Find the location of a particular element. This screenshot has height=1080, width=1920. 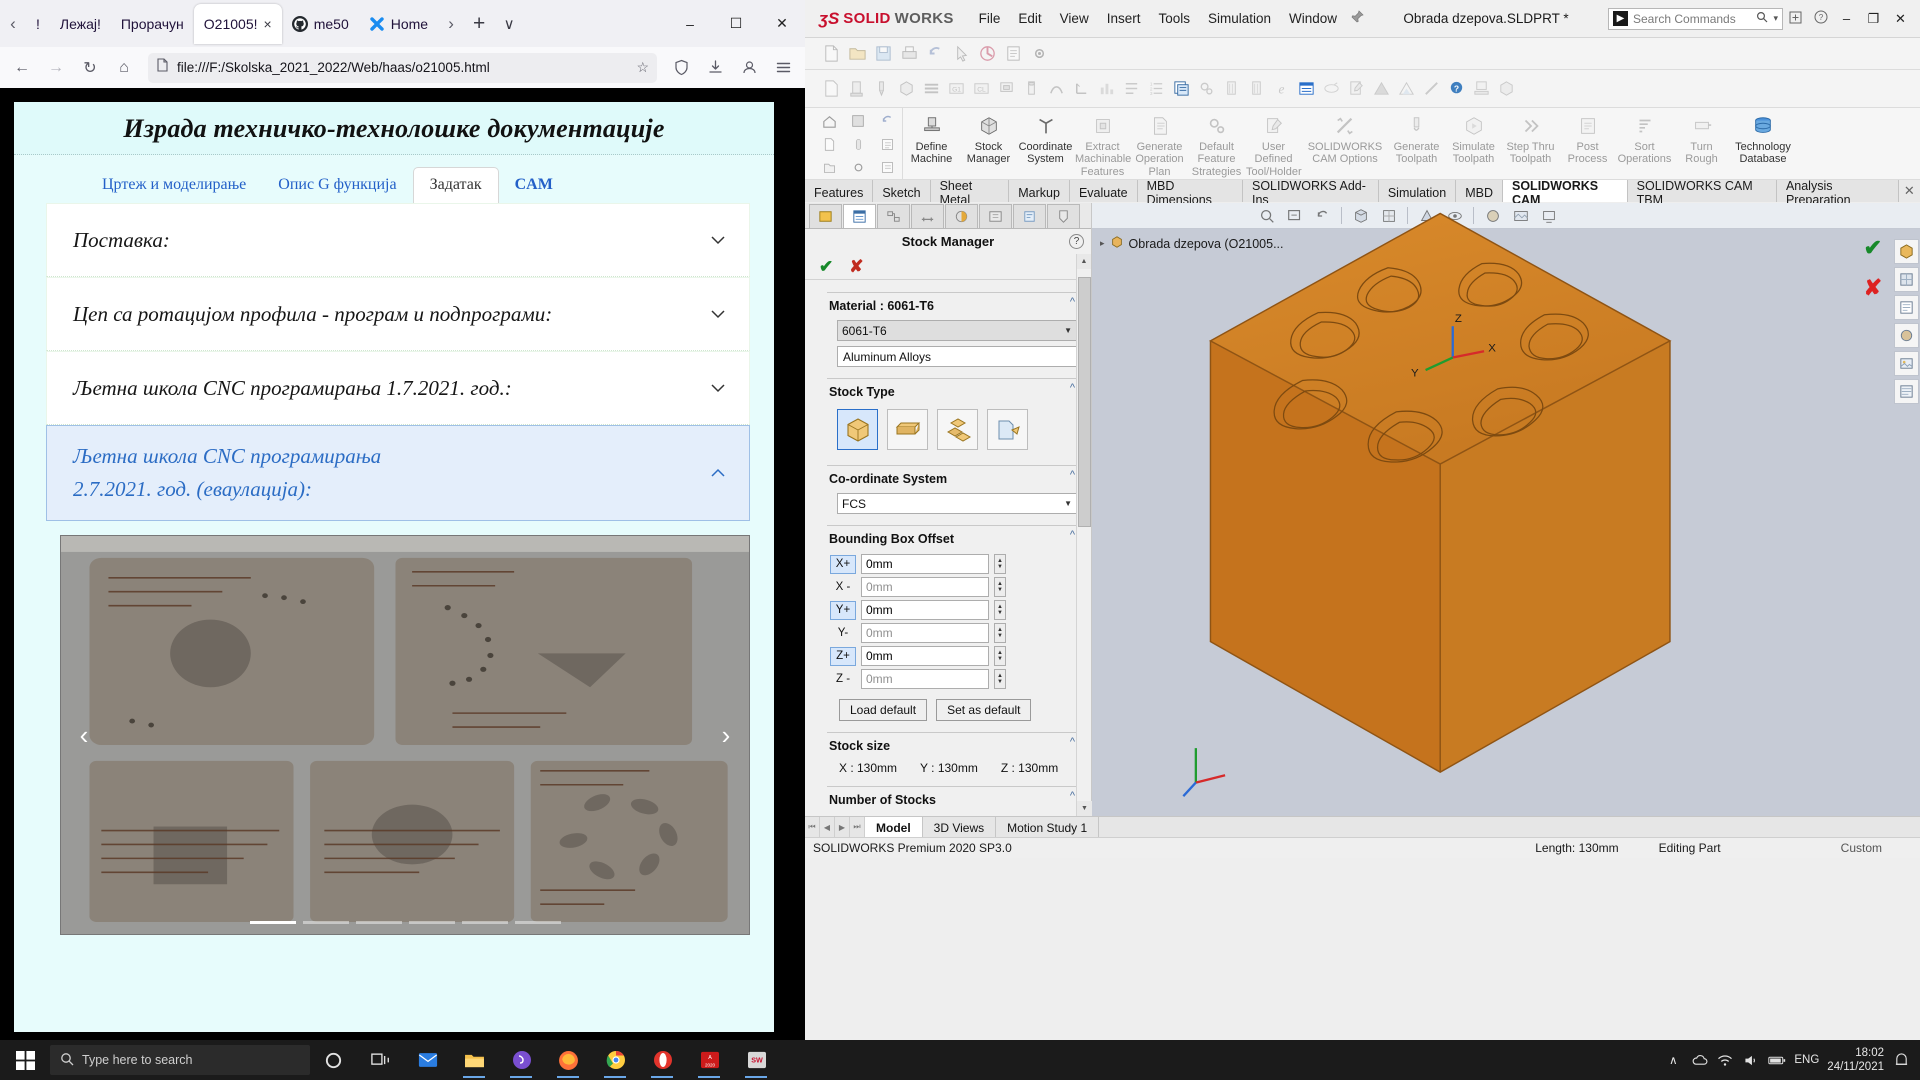

save-icon is located at coordinates (883, 54).